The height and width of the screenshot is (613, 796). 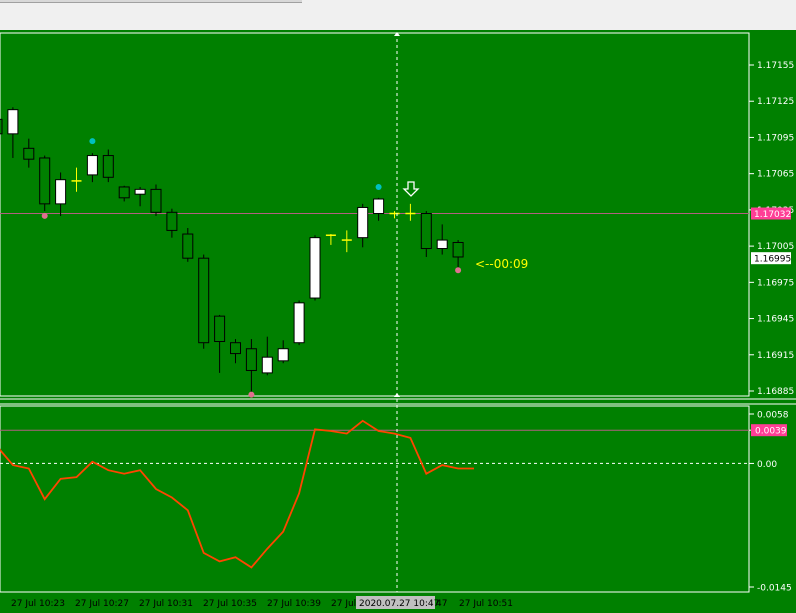 What do you see at coordinates (38, 604) in the screenshot?
I see `time-axis-label: 27 Jul 10:23` at bounding box center [38, 604].